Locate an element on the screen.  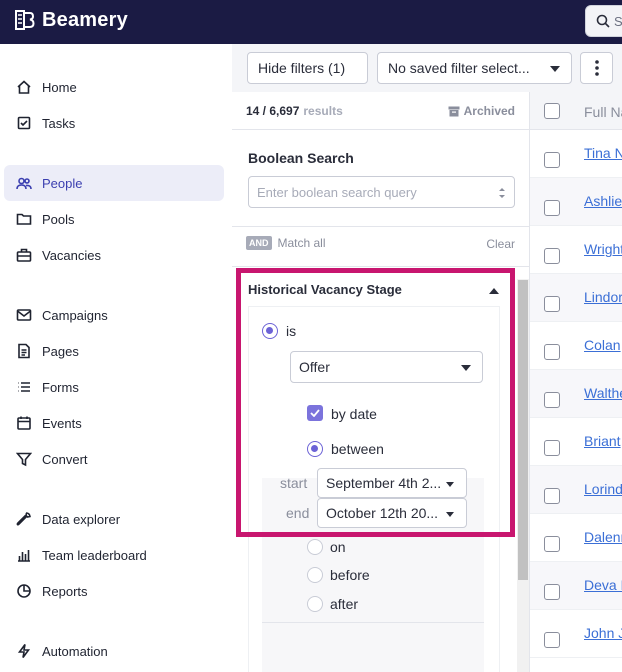
person-name-link: John J is located at coordinates (603, 633).